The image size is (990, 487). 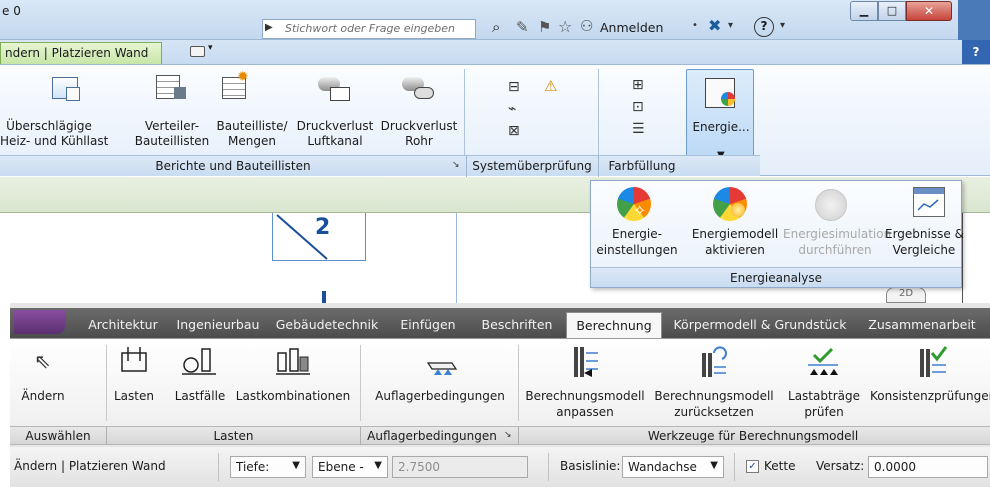 I want to click on load-combinations-button: Lastkombinationen, so click(x=293, y=382).